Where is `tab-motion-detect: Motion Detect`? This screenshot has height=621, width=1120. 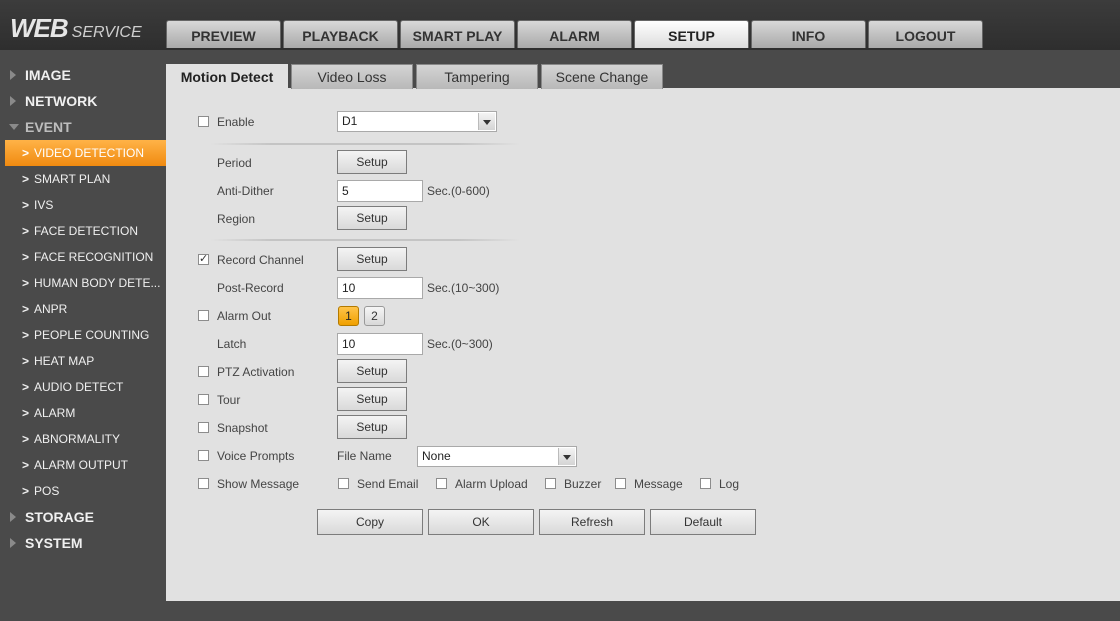
tab-motion-detect: Motion Detect is located at coordinates (227, 76).